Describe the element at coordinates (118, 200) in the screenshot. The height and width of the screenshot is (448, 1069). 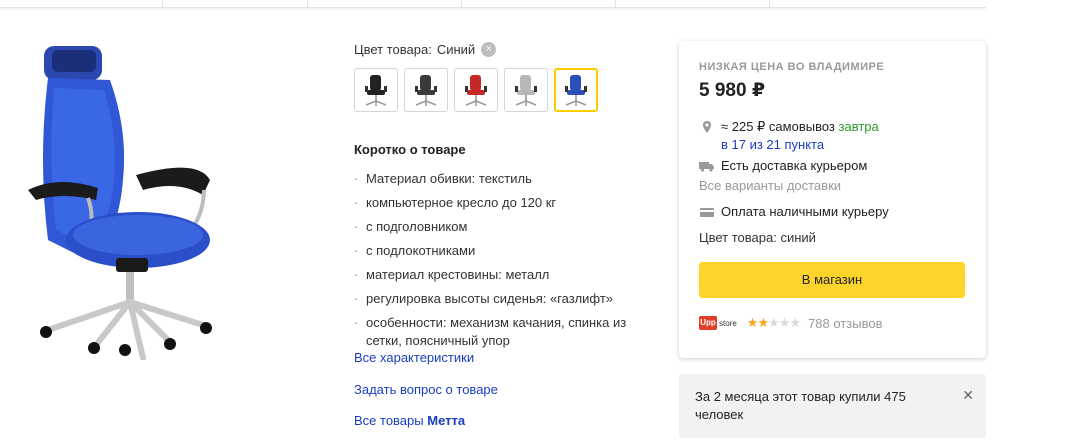
I see `product-image` at that location.